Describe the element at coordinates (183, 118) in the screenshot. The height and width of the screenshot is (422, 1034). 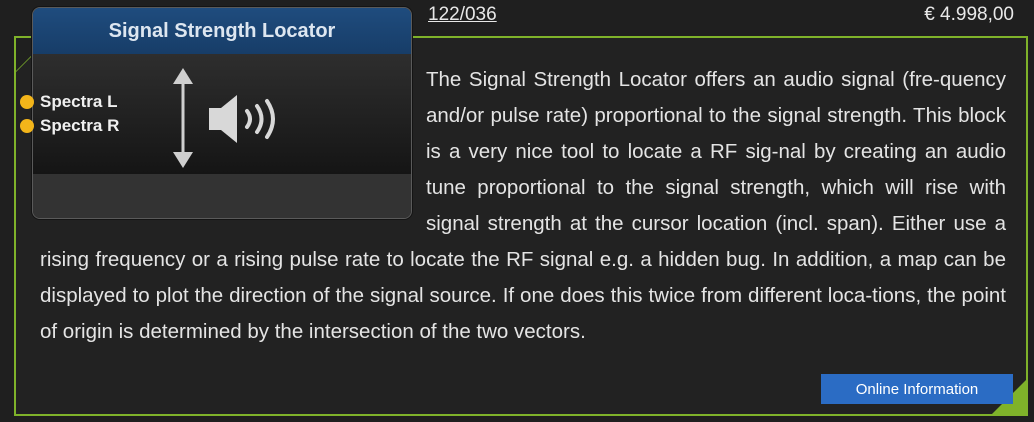
I see `up-down-arrow-icon` at that location.